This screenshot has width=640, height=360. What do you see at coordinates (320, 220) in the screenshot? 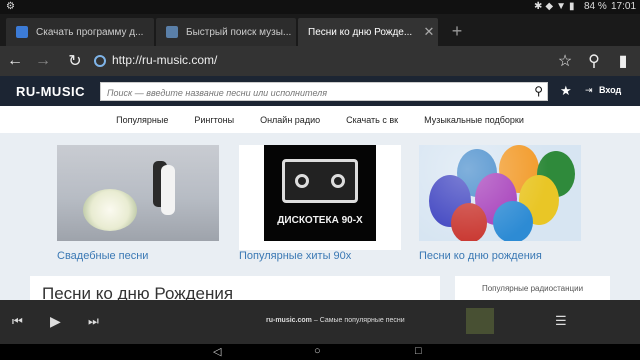
I see `disco-image-caption: ДИСКОТЕКА 90-Х` at bounding box center [320, 220].